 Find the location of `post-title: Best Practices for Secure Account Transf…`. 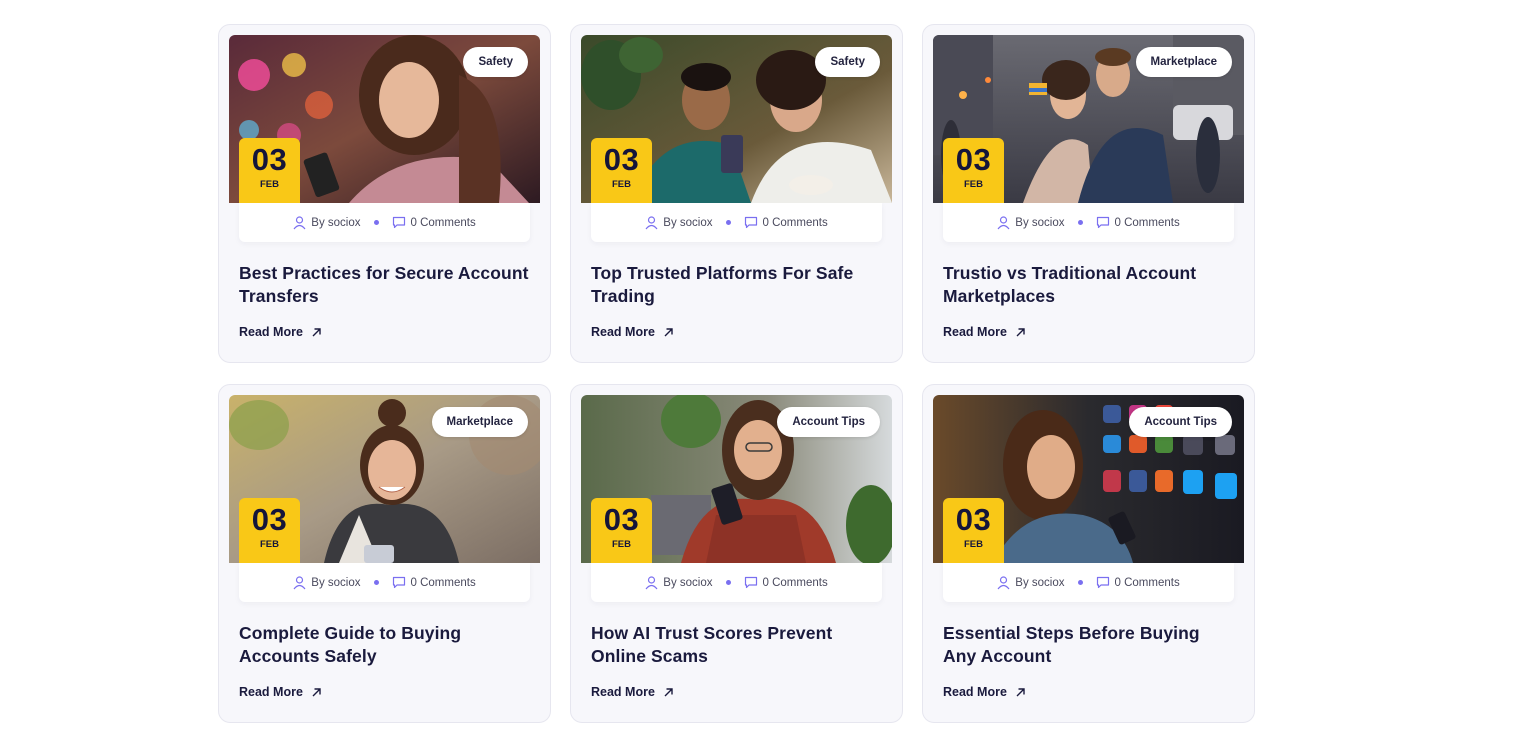

post-title: Best Practices for Secure Account Transf… is located at coordinates (384, 285).